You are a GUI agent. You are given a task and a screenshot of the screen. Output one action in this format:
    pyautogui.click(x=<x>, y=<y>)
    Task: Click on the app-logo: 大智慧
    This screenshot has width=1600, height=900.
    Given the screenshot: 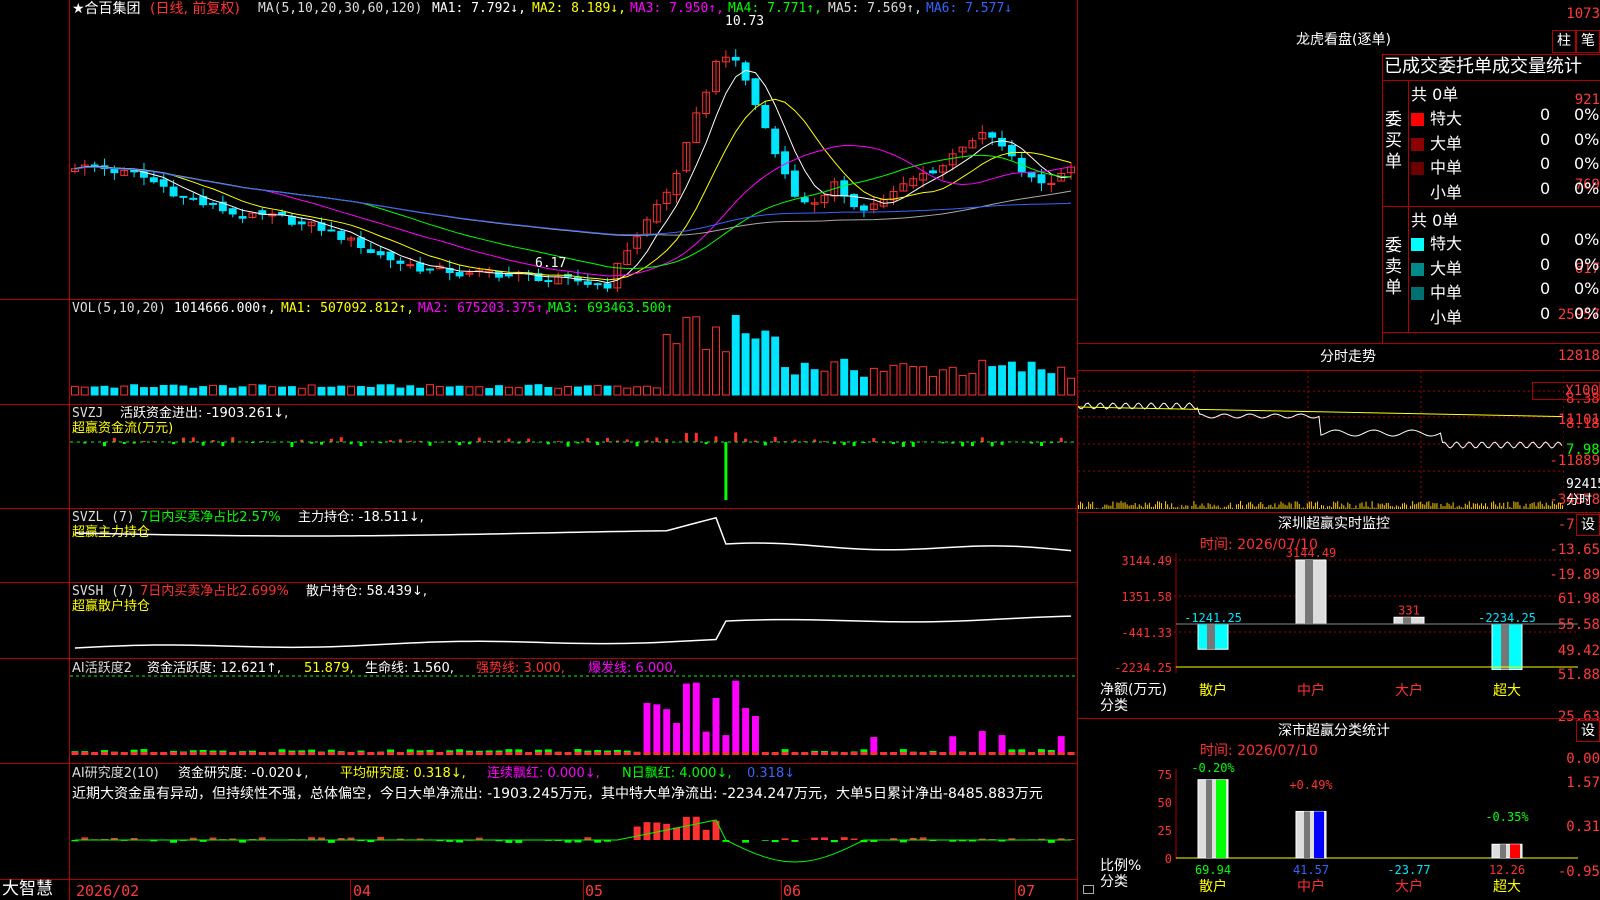 What is the action you would take?
    pyautogui.click(x=27, y=889)
    